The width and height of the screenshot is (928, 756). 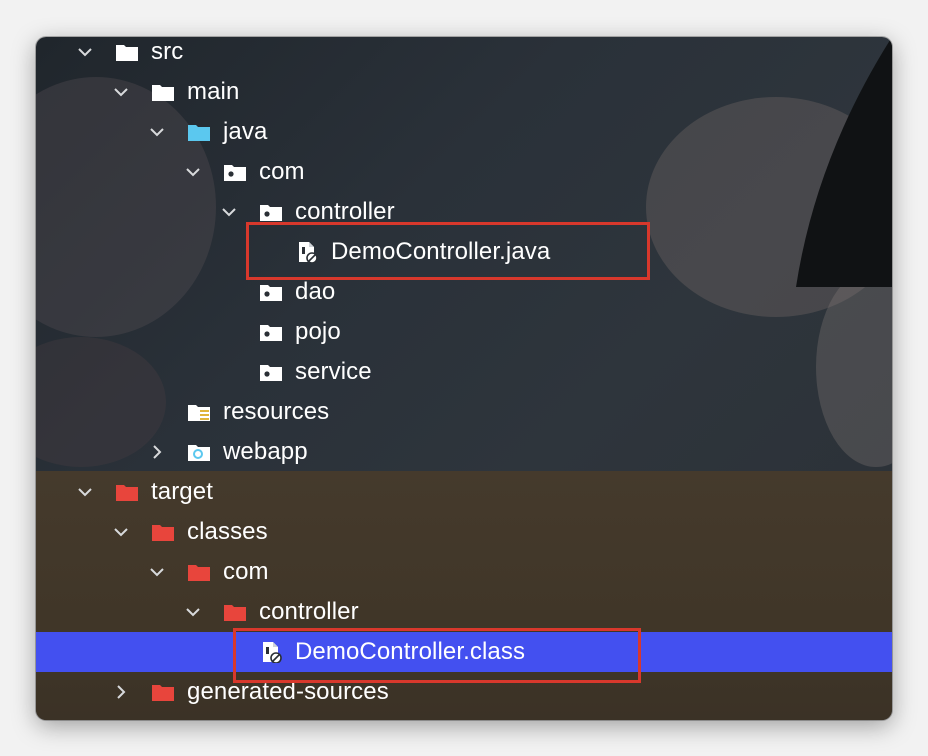 I want to click on tree-item-target: target, so click(x=464, y=492).